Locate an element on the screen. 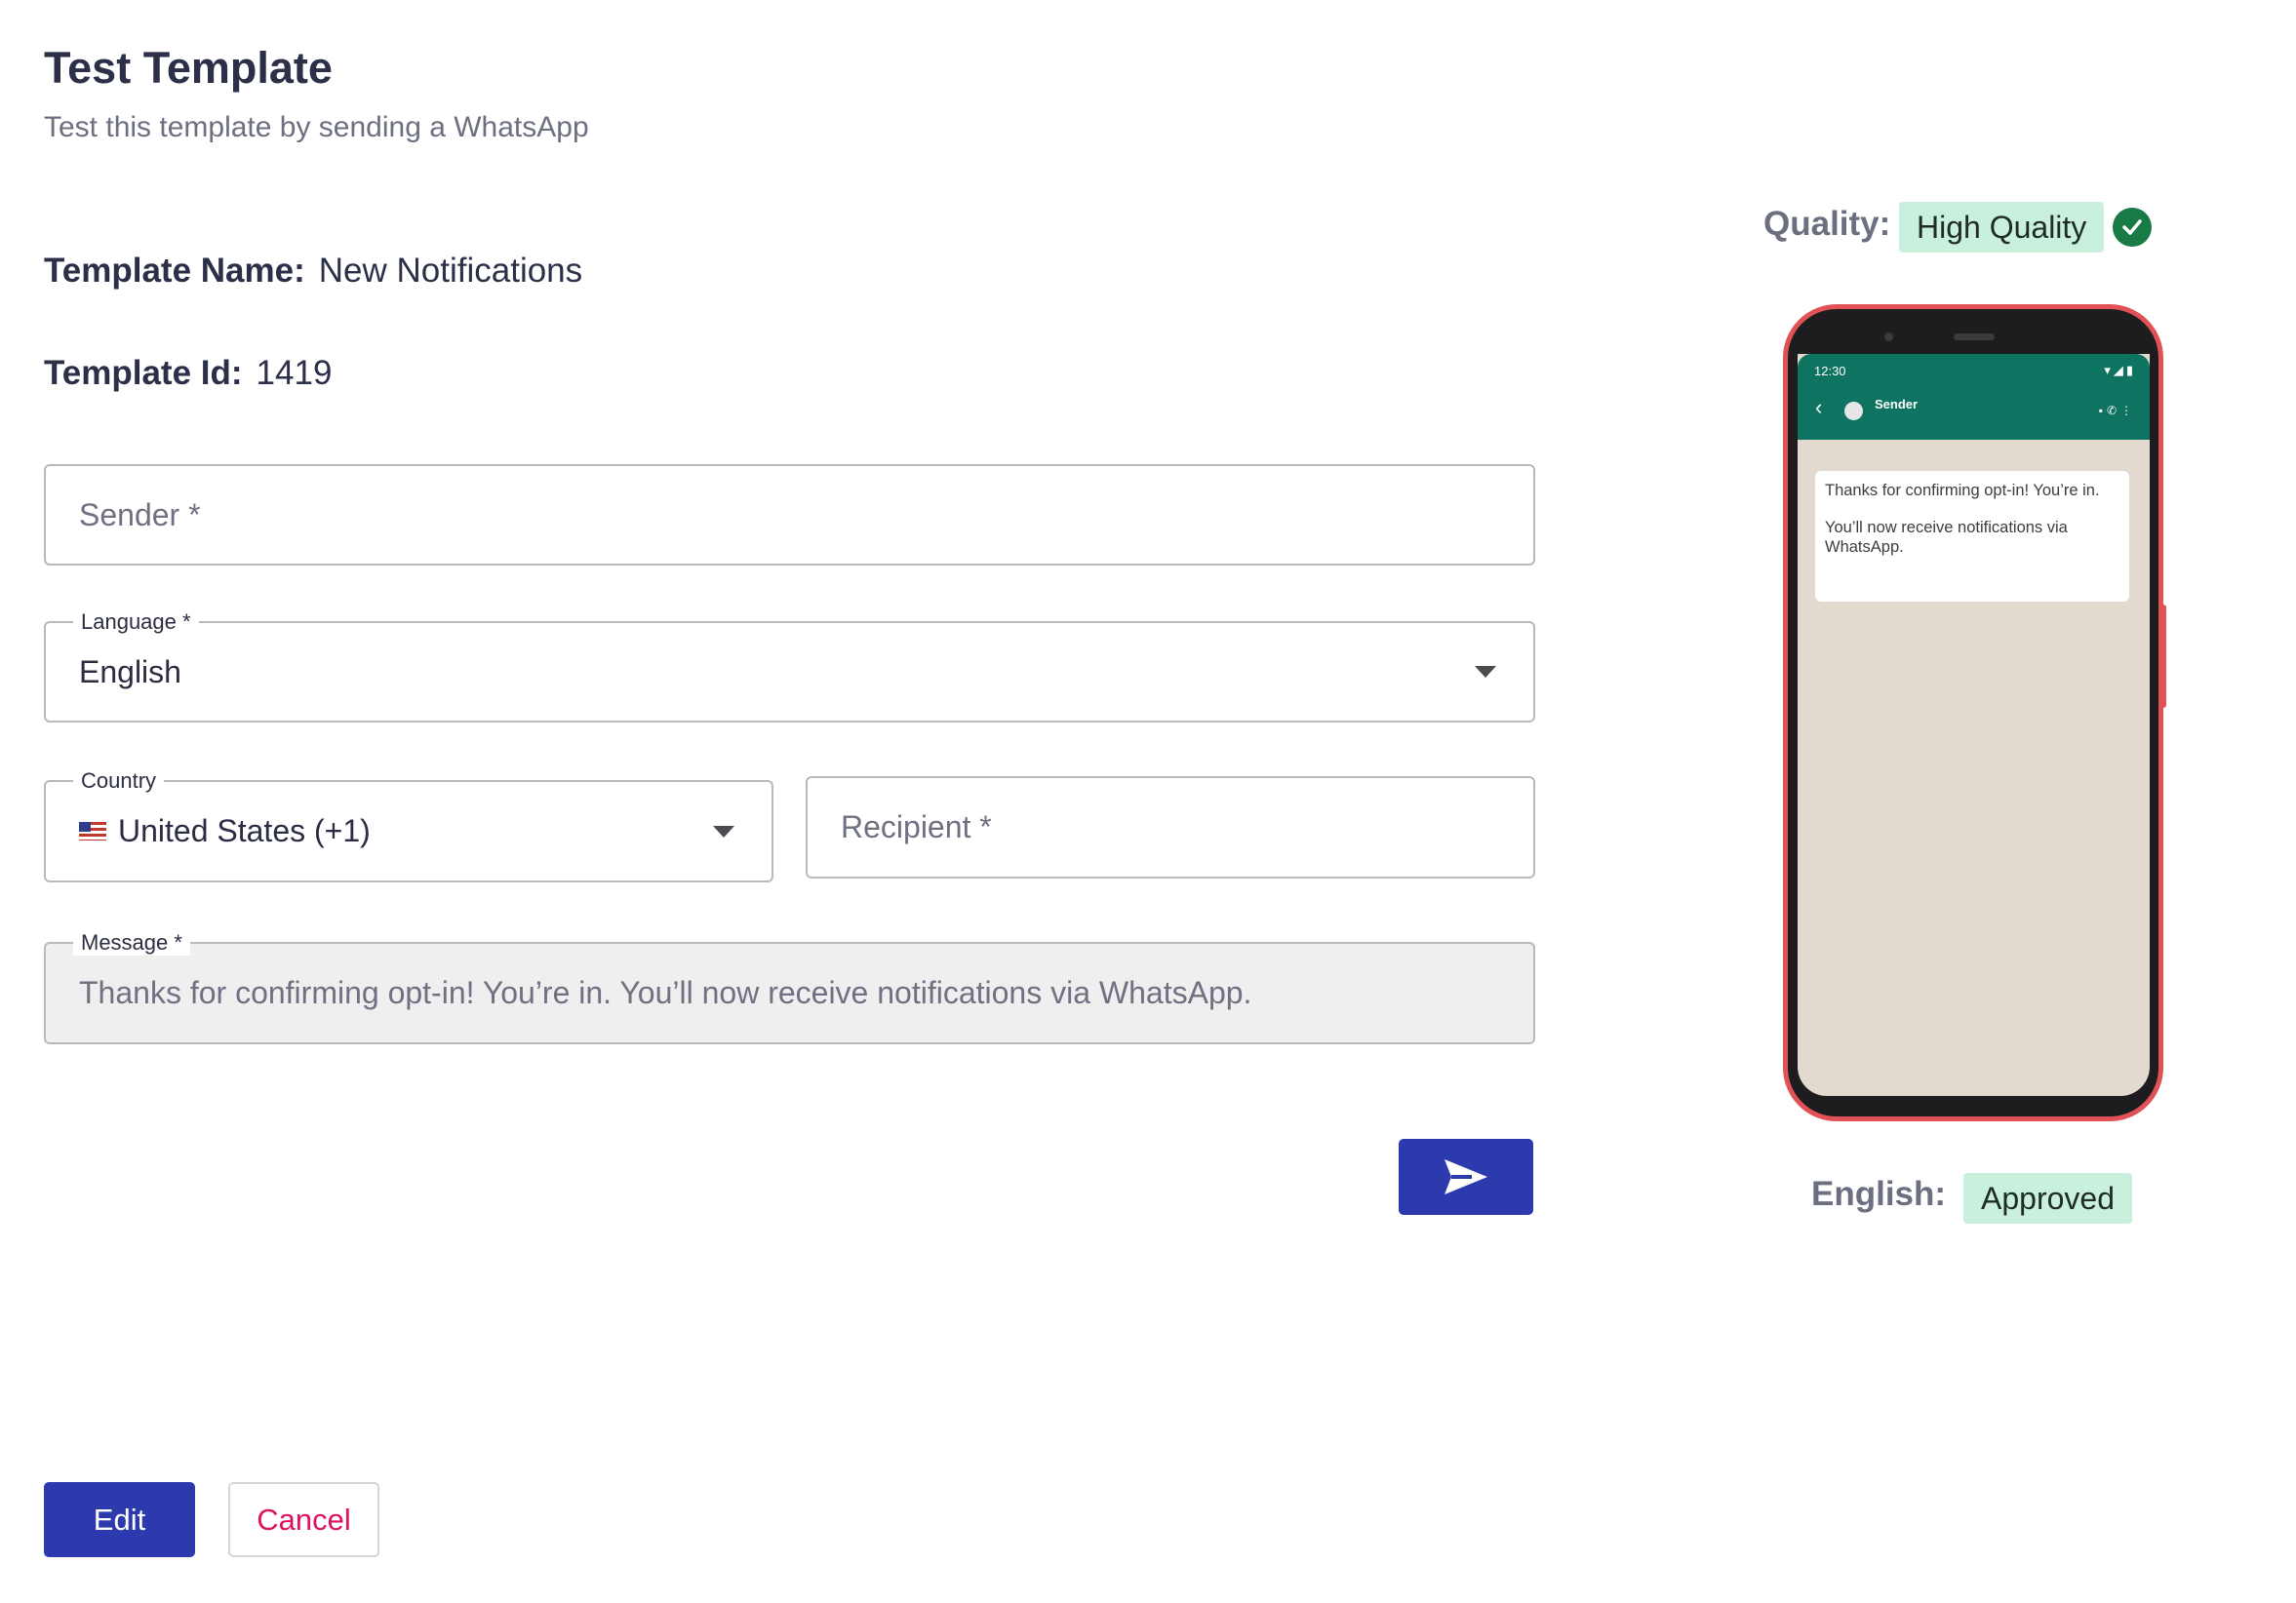 This screenshot has width=2296, height=1603. quality-label: Quality: is located at coordinates (1827, 224).